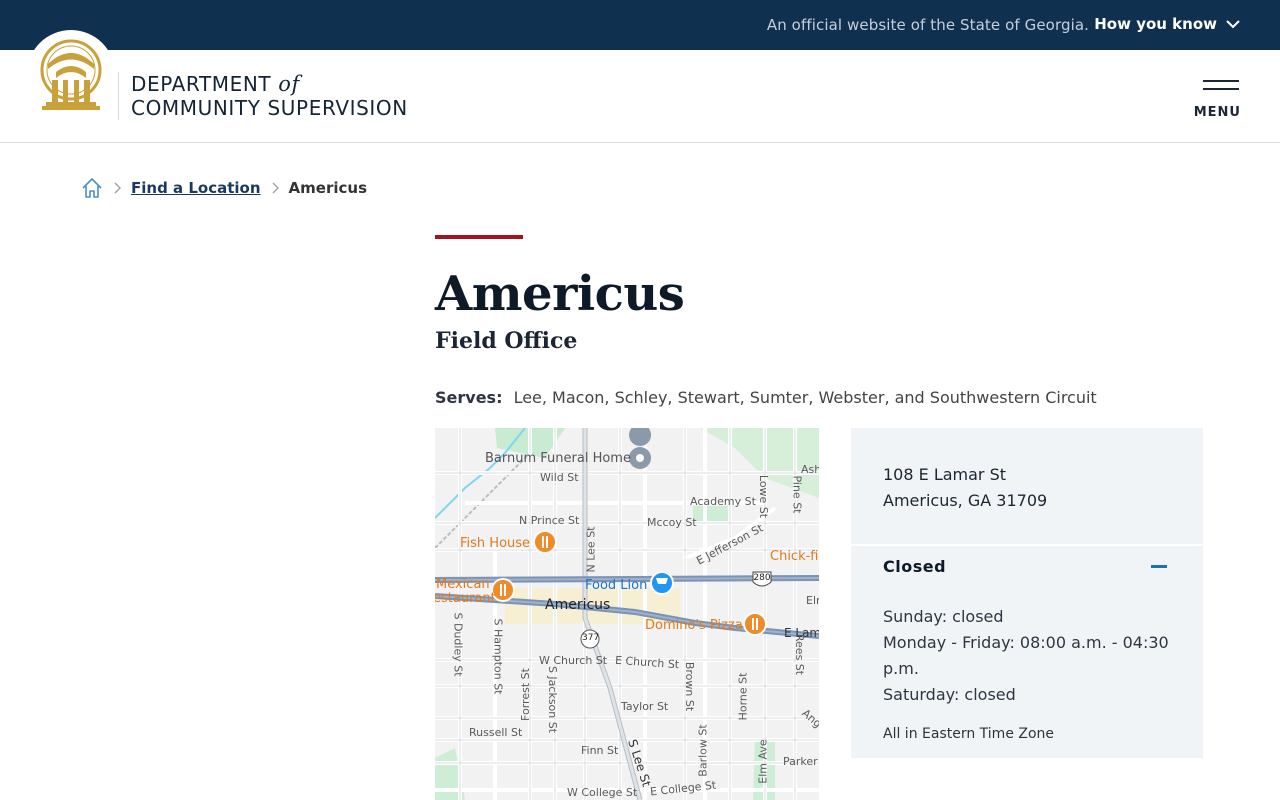 This screenshot has width=1280, height=800. I want to click on hours-sunday: Sunday: closed, so click(943, 616).